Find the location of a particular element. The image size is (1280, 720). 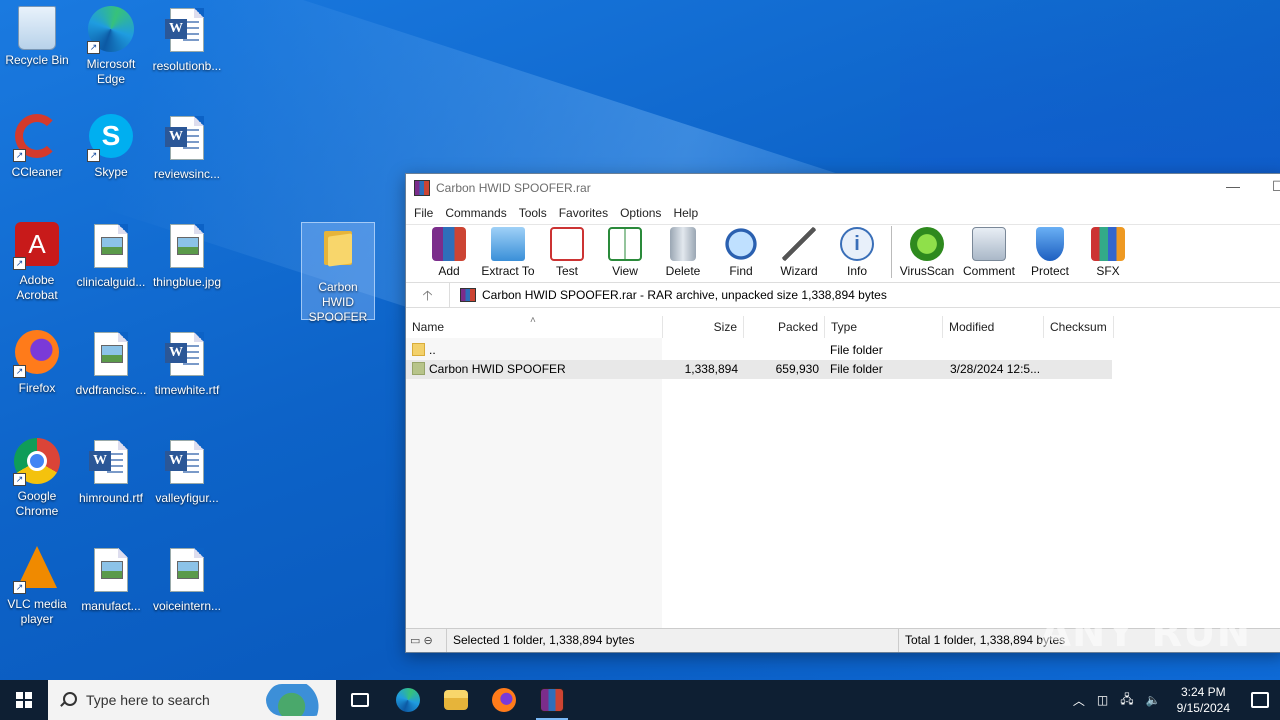

title-bar: Carbon HWID SPOOFER.rar — ☐ is located at coordinates (843, 188).